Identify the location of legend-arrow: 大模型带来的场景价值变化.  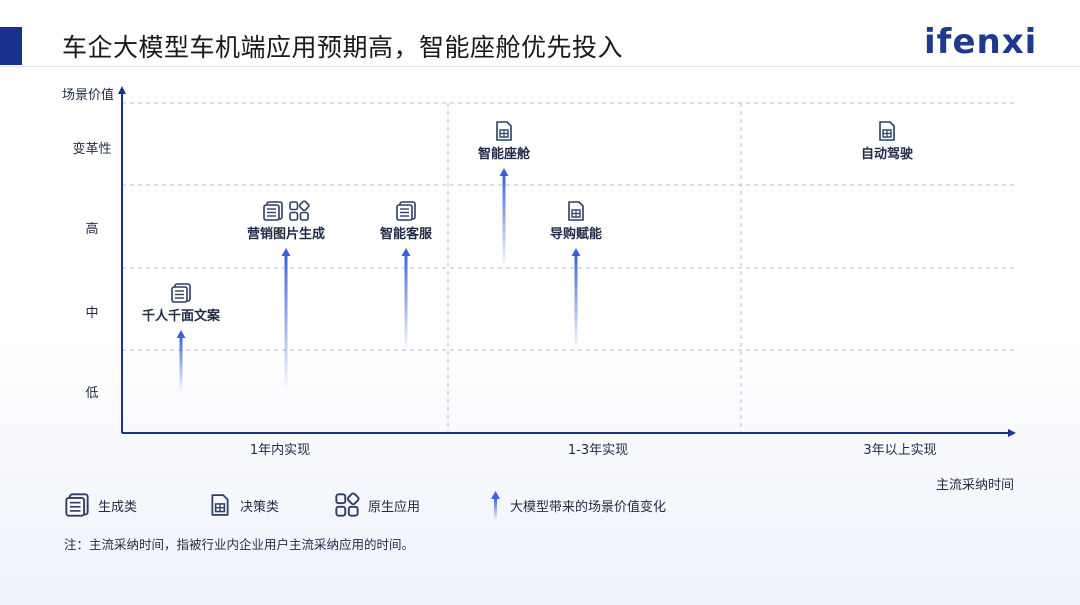
(578, 505).